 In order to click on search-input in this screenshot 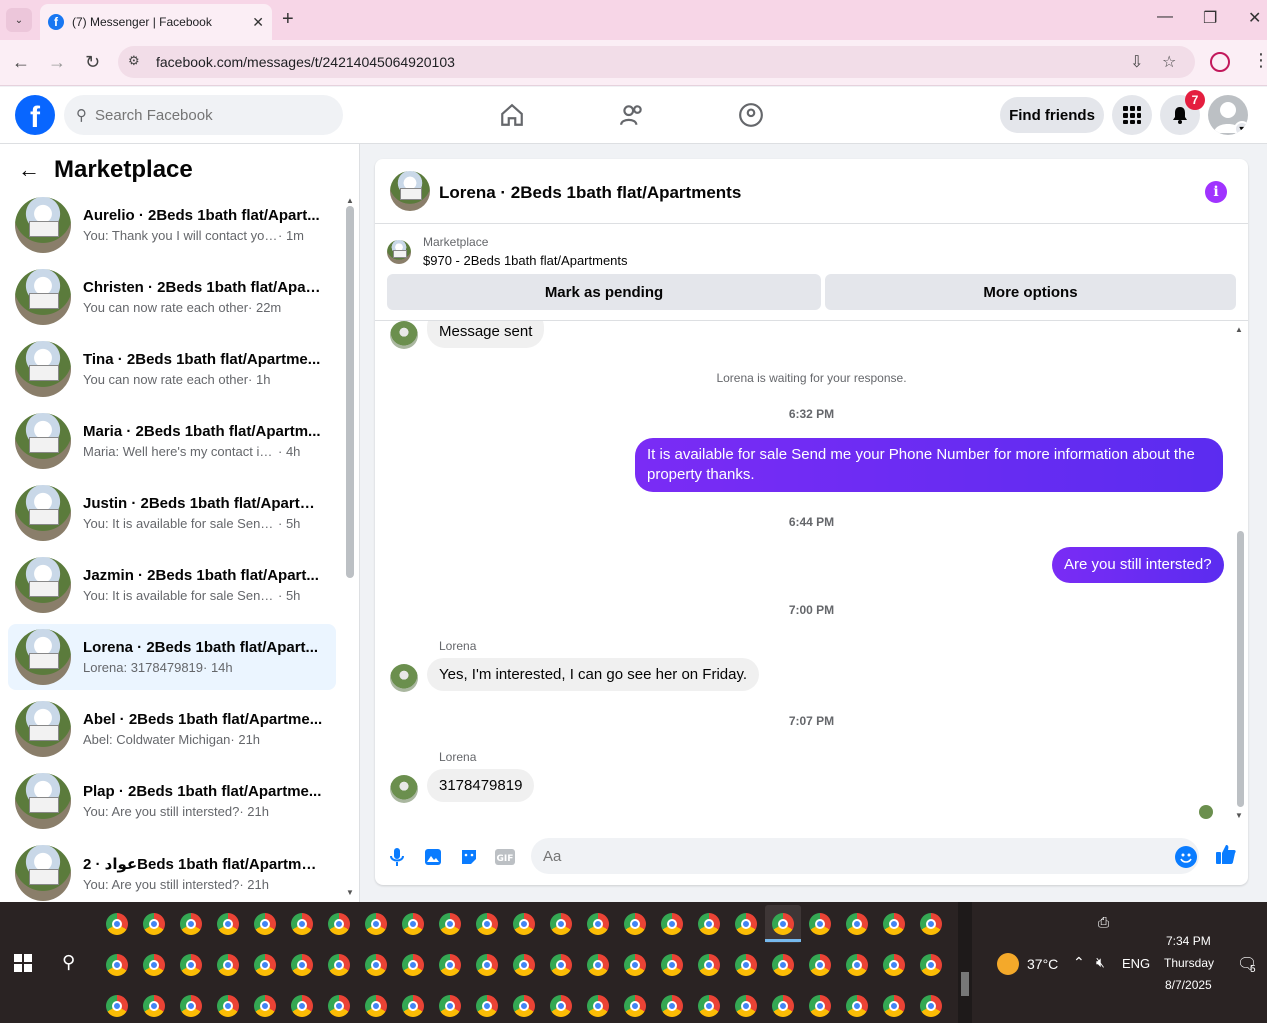, I will do `click(205, 115)`.